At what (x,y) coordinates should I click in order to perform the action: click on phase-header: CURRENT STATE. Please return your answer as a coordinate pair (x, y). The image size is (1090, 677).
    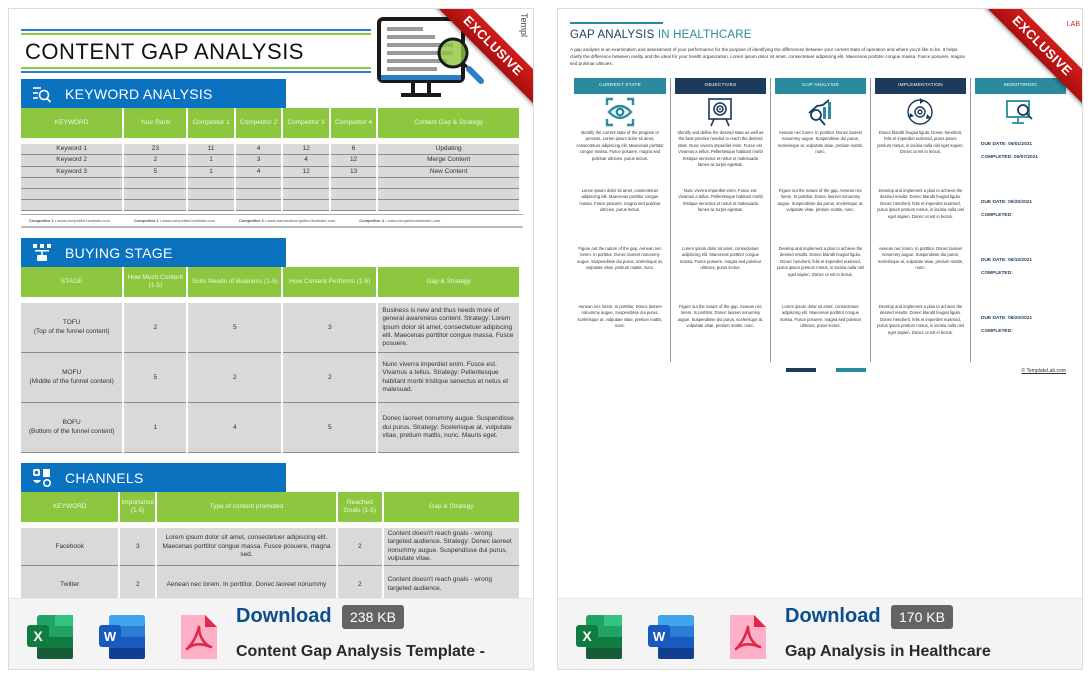
    Looking at the image, I should click on (620, 85).